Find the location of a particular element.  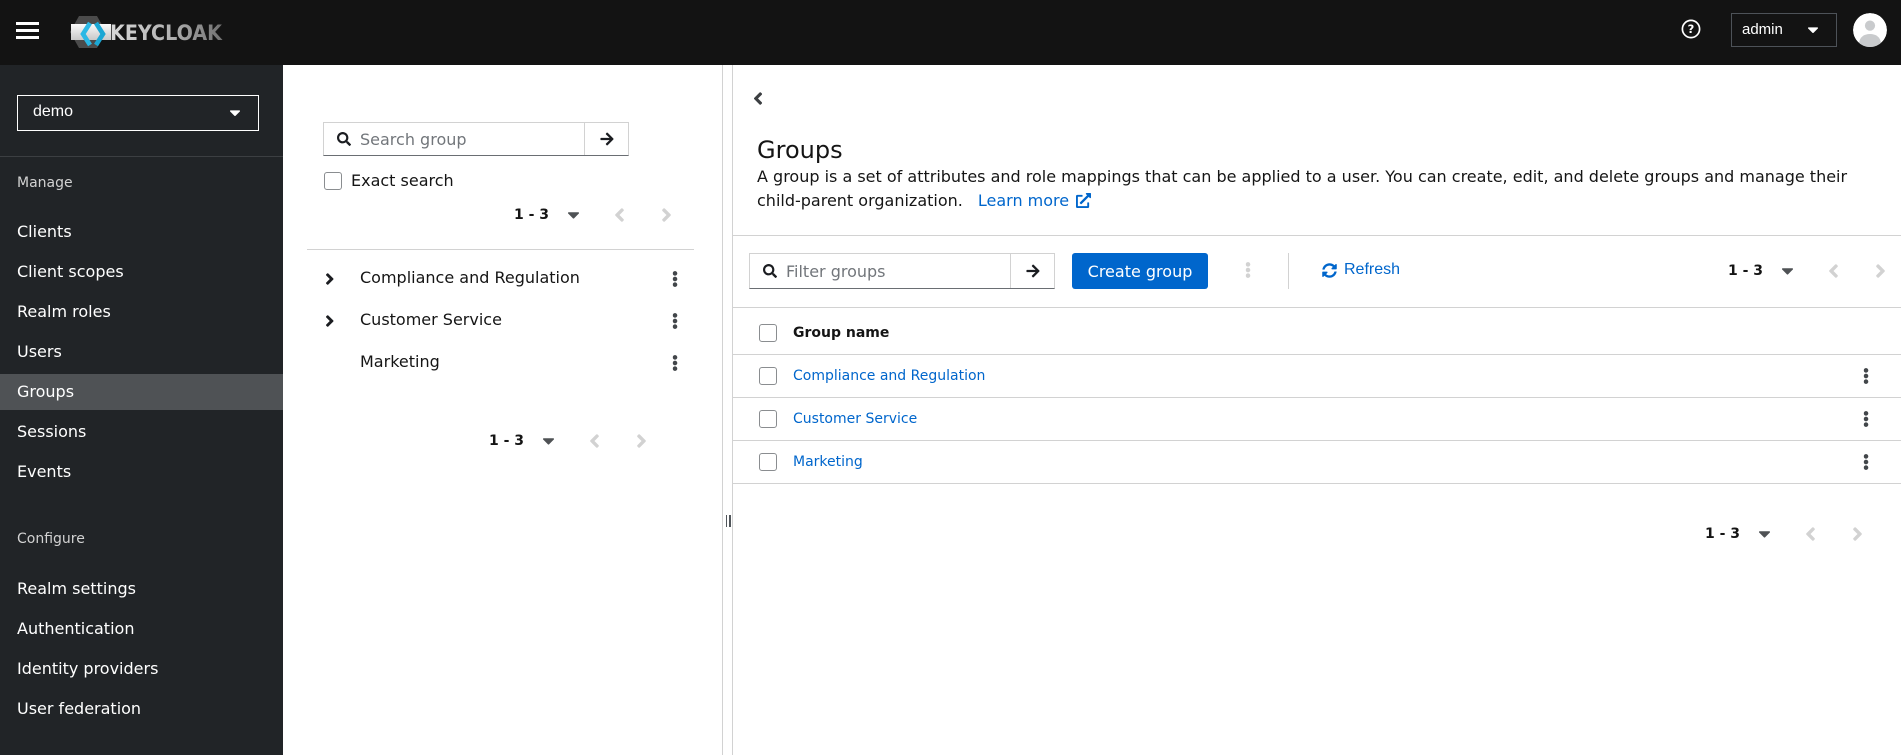

nav-section-manage: Manage is located at coordinates (45, 183).